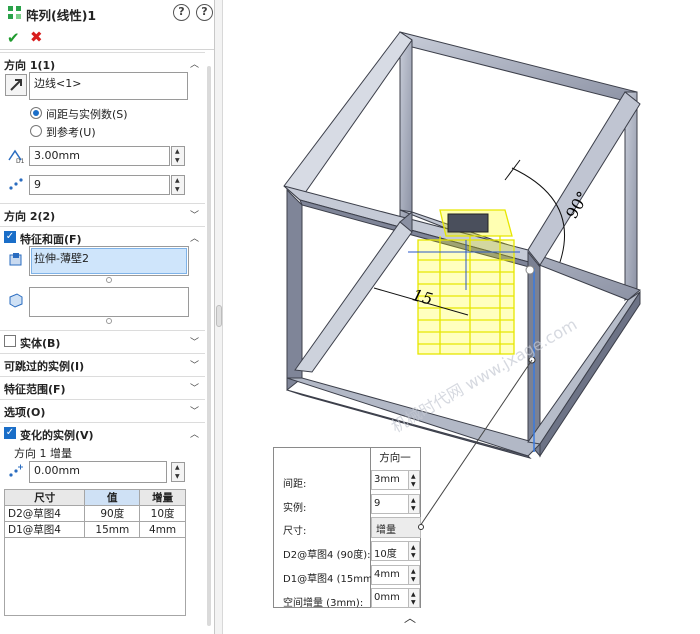  Describe the element at coordinates (102, 237) in the screenshot. I see `section-features-faces: ✓ 特征和面(F) ︿` at that location.